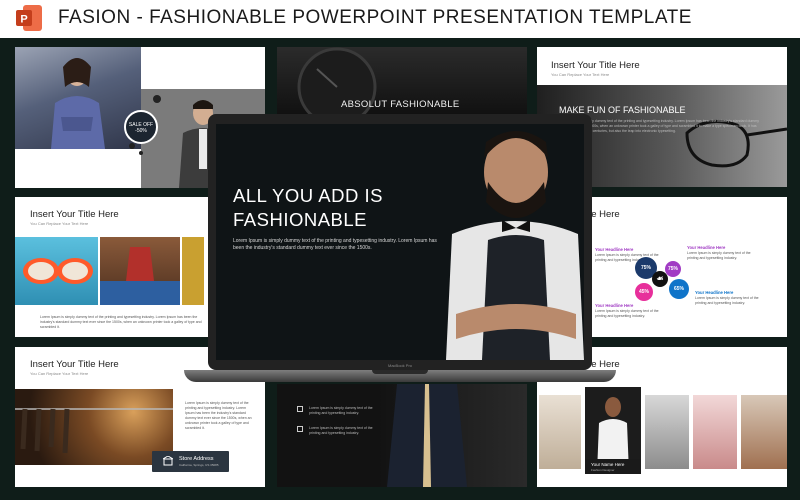 The width and height of the screenshot is (800, 500). What do you see at coordinates (308, 195) in the screenshot?
I see `hero-title-line-1: ALL YOU ADD IS` at bounding box center [308, 195].